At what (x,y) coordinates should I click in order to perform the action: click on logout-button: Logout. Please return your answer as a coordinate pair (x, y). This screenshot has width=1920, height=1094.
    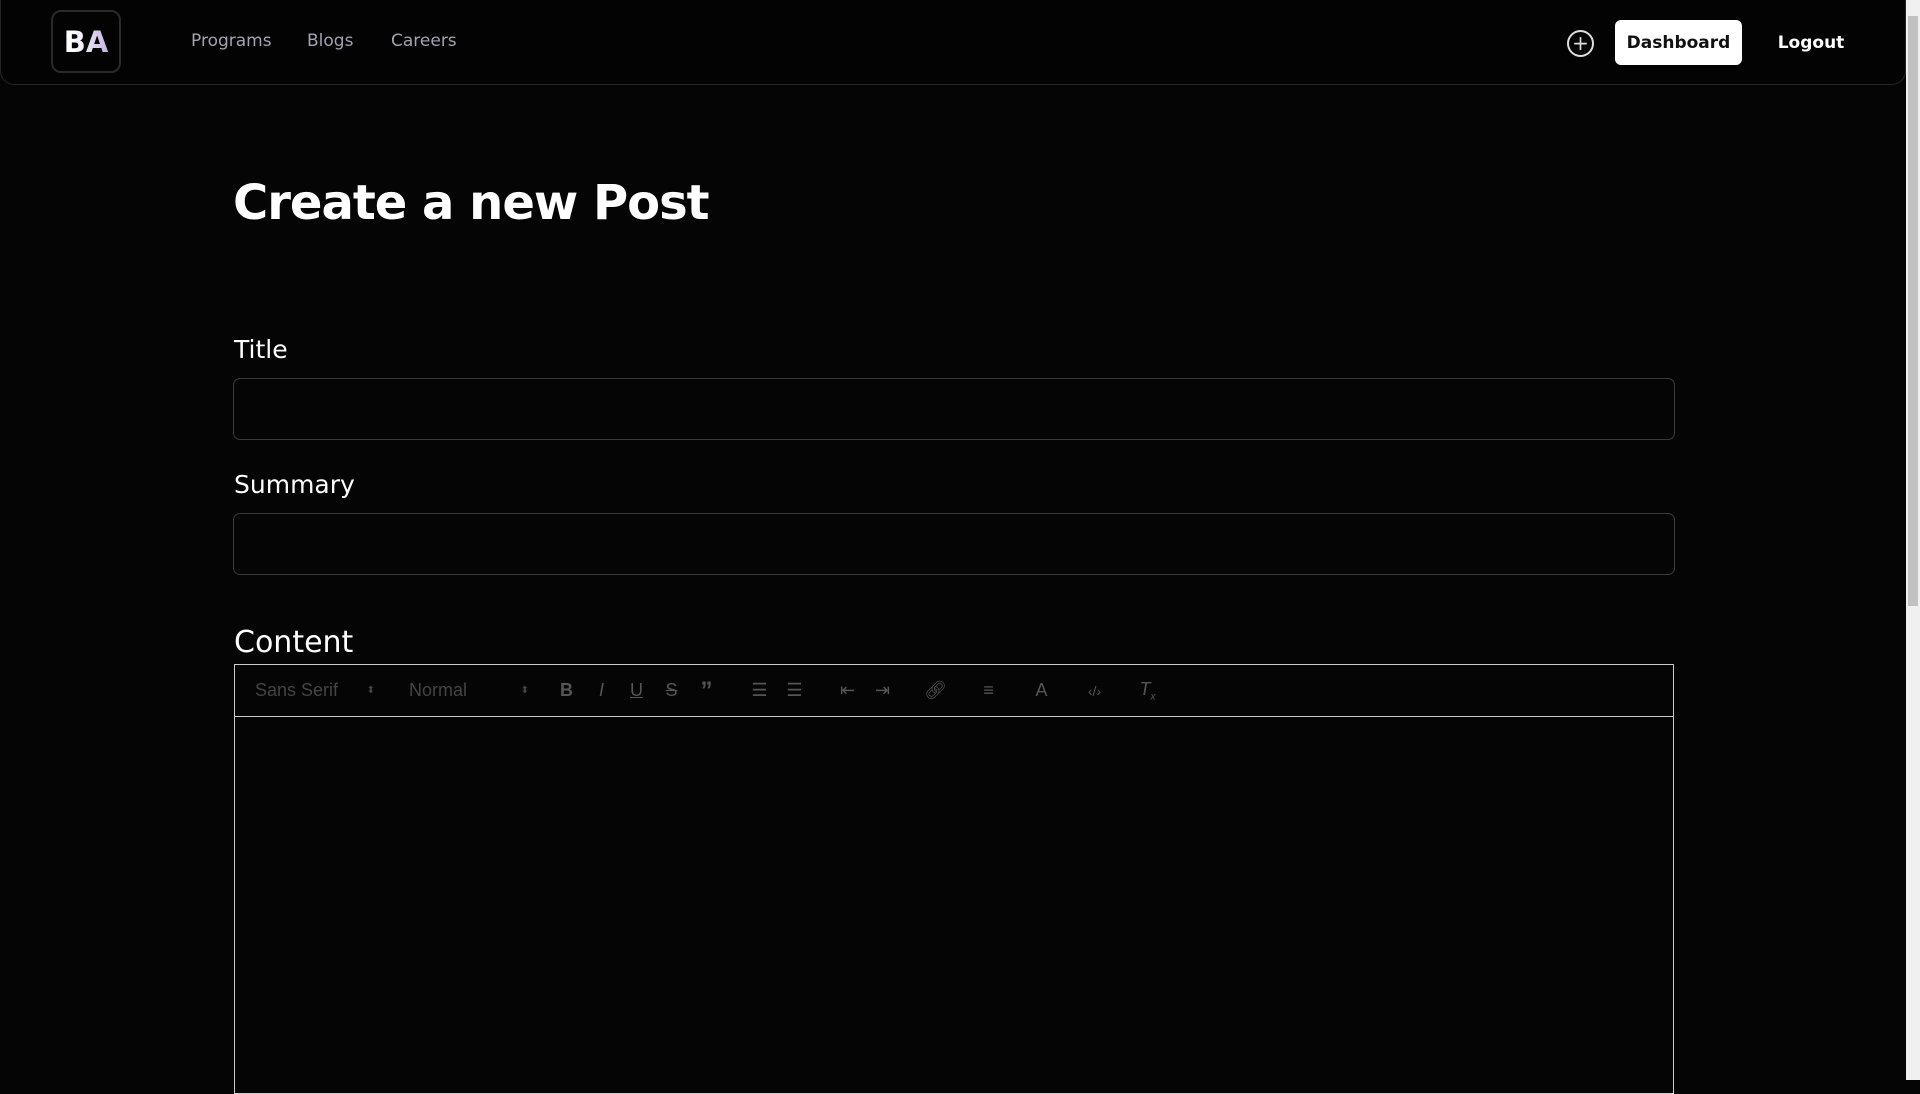
    Looking at the image, I should click on (1811, 42).